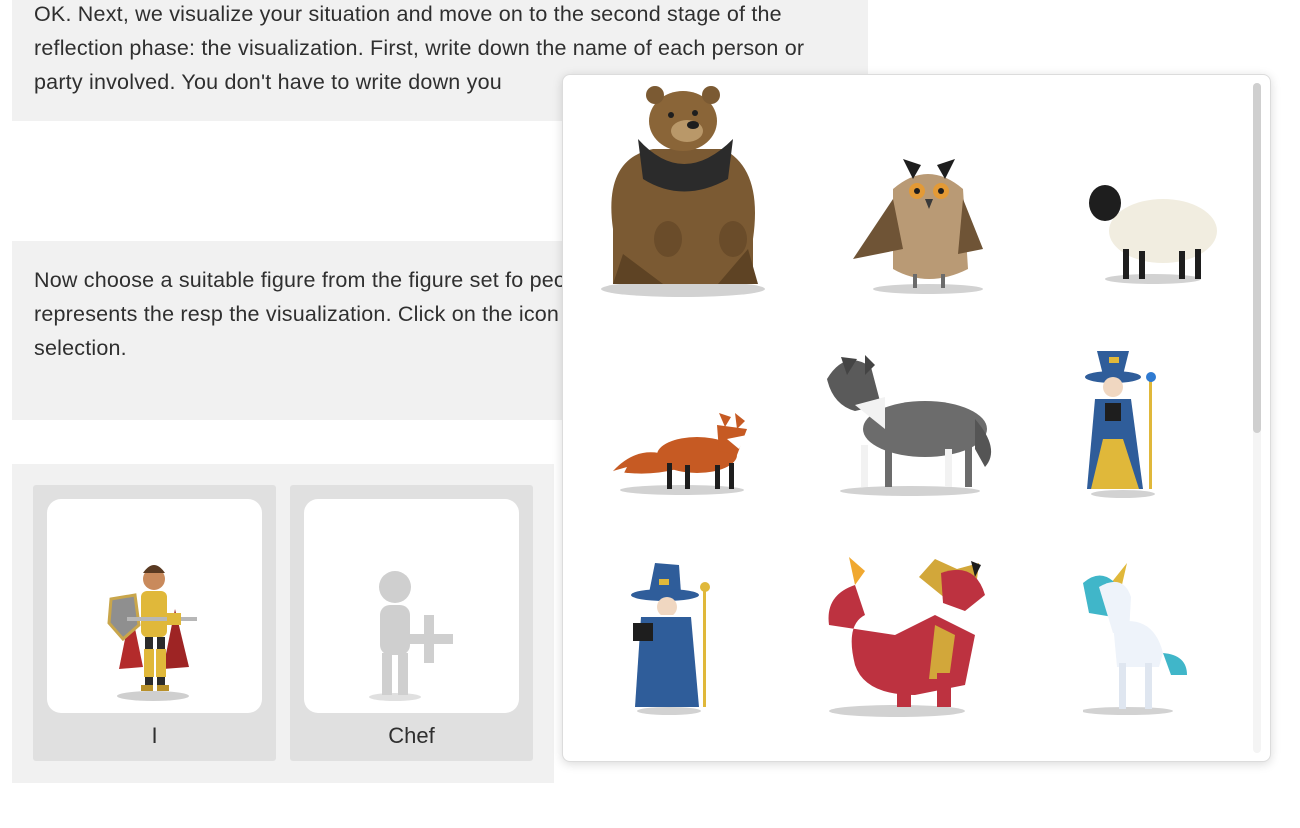 The width and height of the screenshot is (1300, 828). What do you see at coordinates (411, 636) in the screenshot?
I see `add-figure-icon` at bounding box center [411, 636].